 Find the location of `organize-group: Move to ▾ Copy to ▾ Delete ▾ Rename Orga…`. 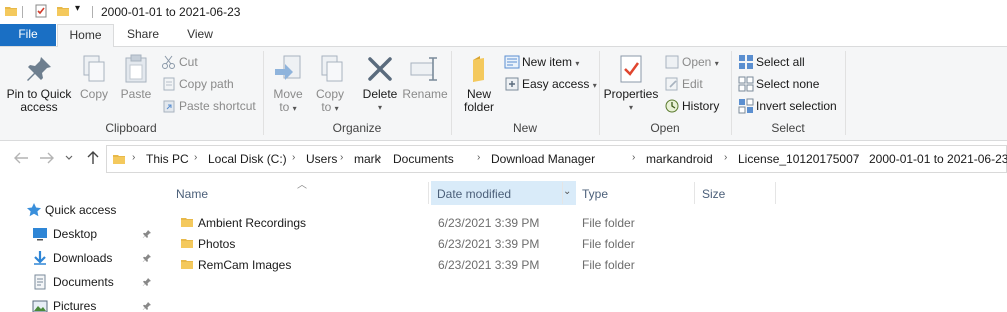

organize-group: Move to ▾ Copy to ▾ Delete ▾ Rename Orga… is located at coordinates (357, 93).